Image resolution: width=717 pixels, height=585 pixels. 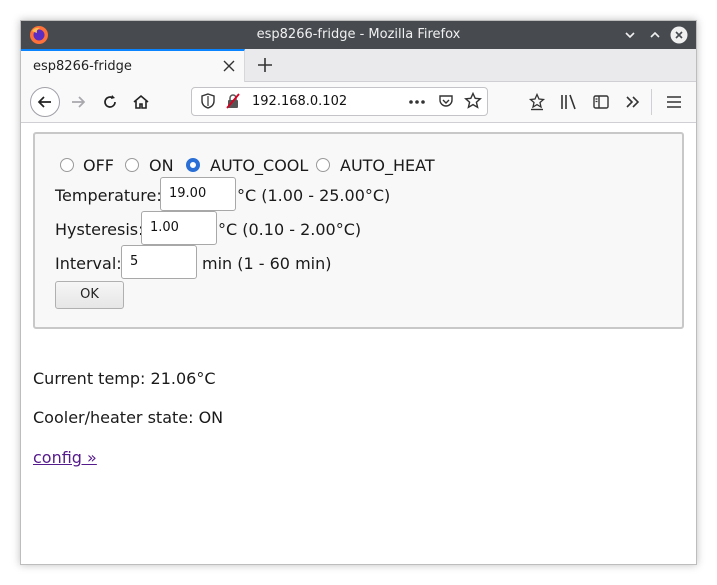 I want to click on toolbar-separator, so click(x=651, y=102).